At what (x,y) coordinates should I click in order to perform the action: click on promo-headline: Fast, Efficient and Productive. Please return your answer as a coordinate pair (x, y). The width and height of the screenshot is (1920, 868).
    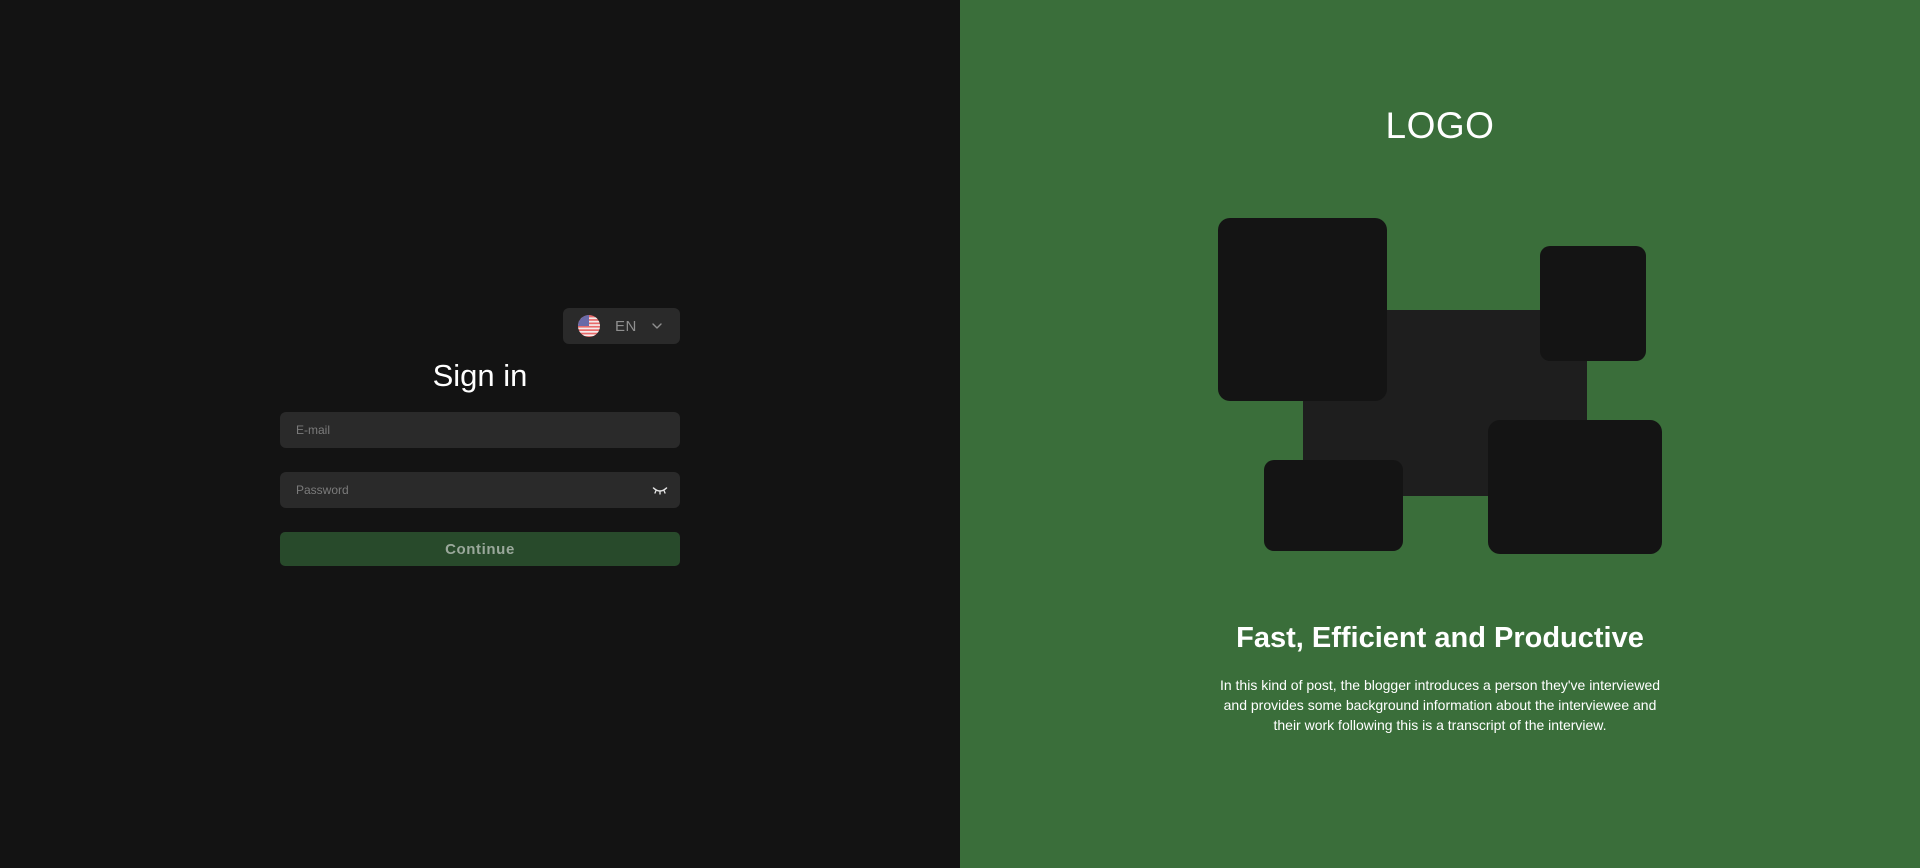
    Looking at the image, I should click on (1440, 638).